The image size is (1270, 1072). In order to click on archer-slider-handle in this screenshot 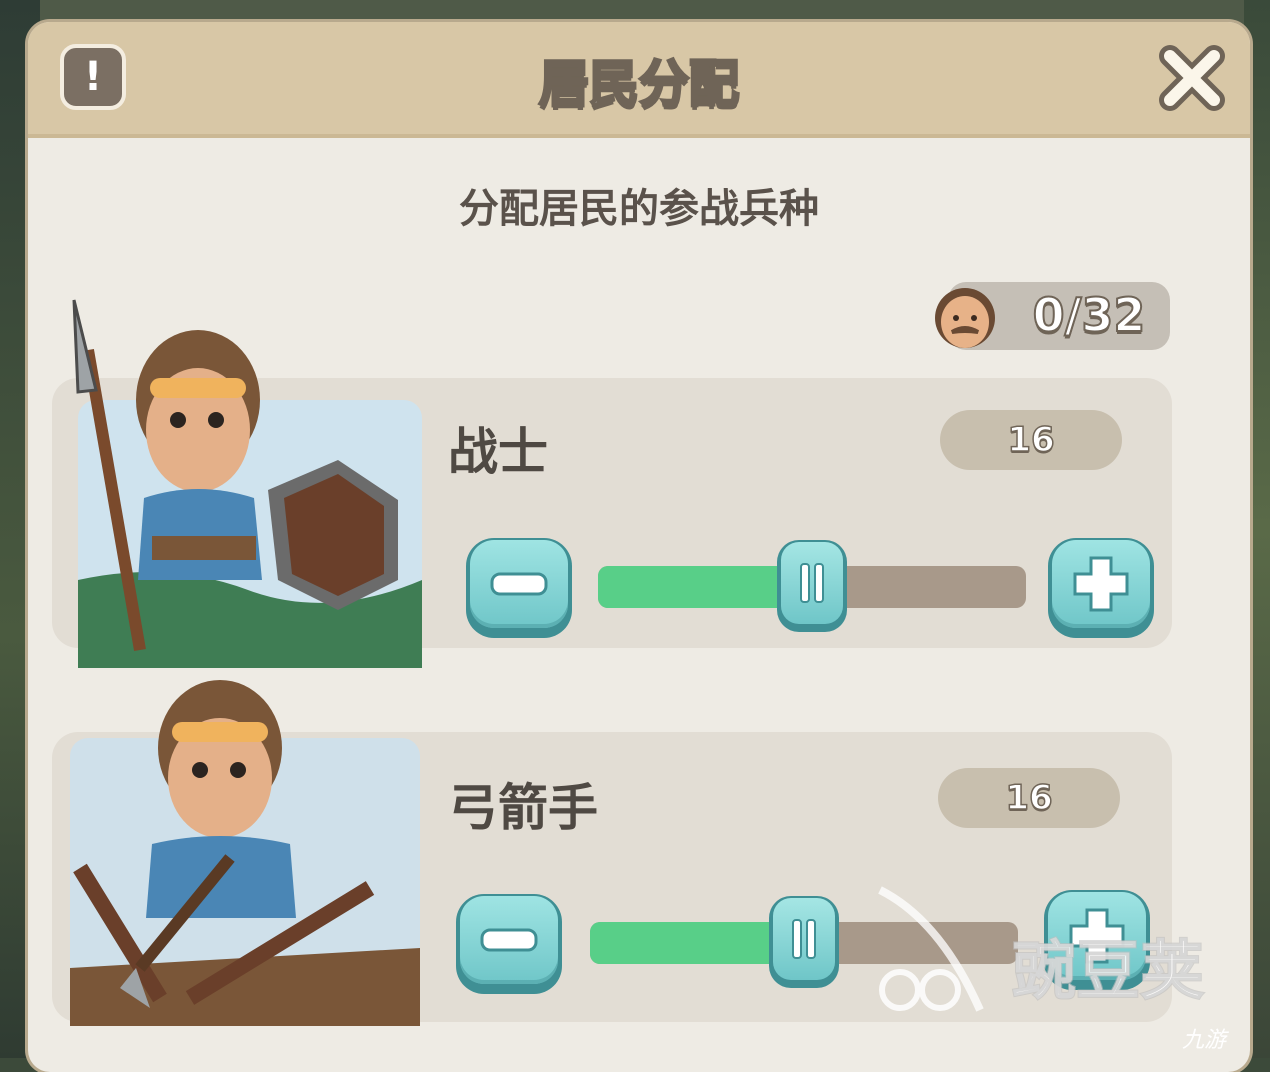, I will do `click(804, 942)`.